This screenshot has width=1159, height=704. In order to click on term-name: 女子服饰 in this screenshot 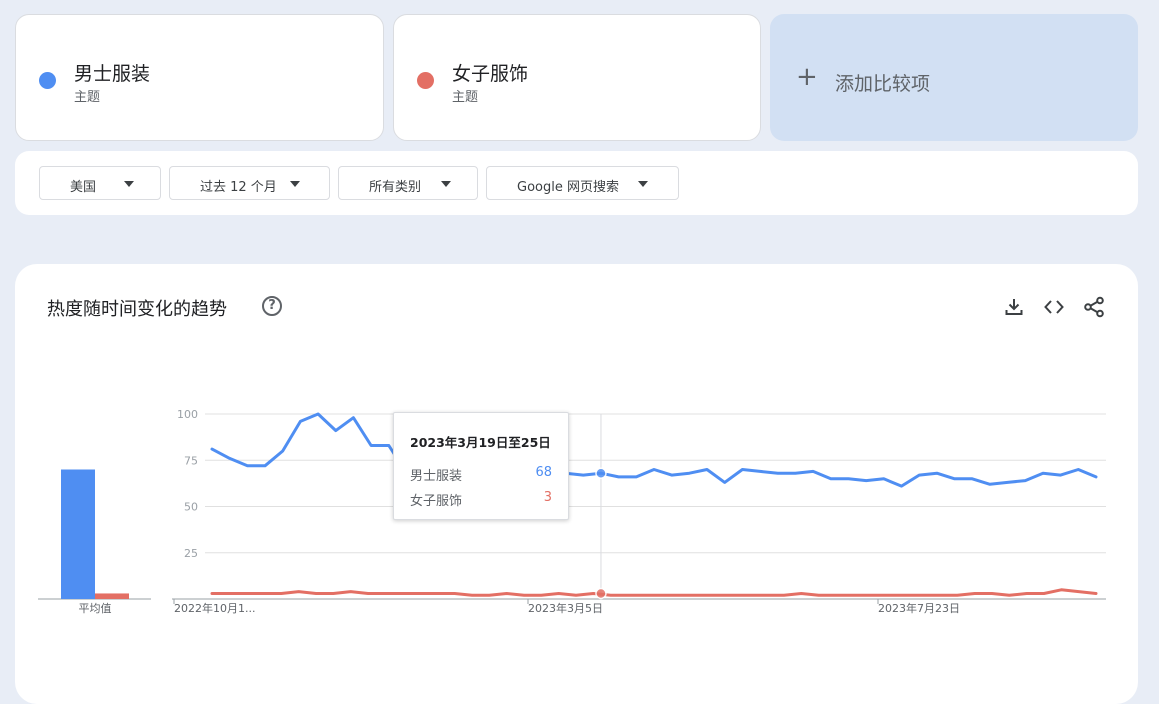, I will do `click(490, 74)`.